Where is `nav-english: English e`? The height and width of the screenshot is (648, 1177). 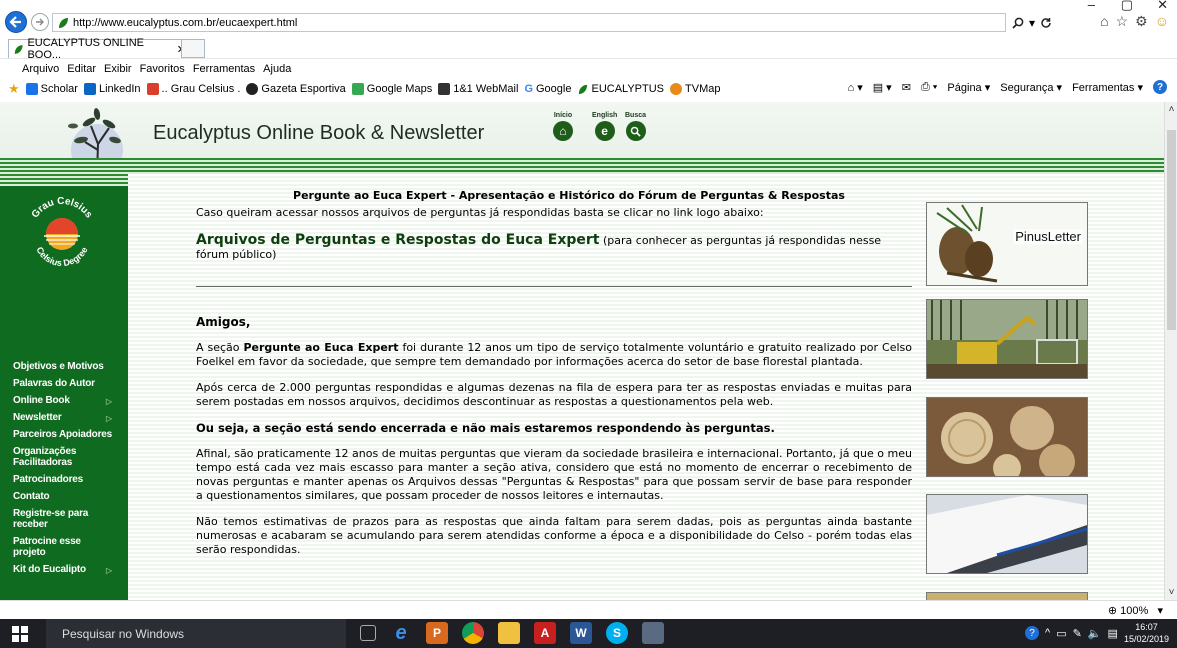 nav-english: English e is located at coordinates (604, 126).